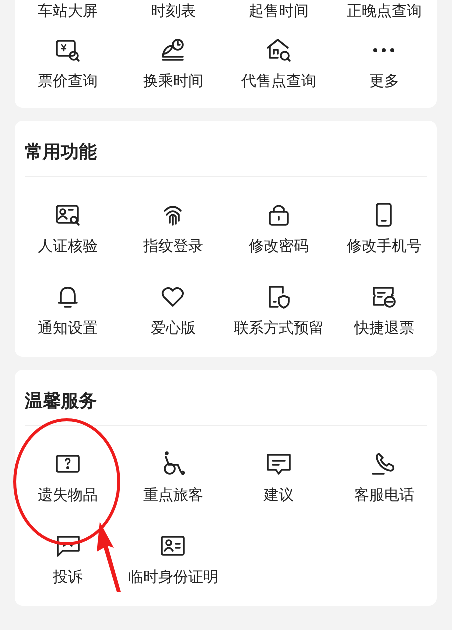  I want to click on function-item: 重点旅客, so click(173, 477).